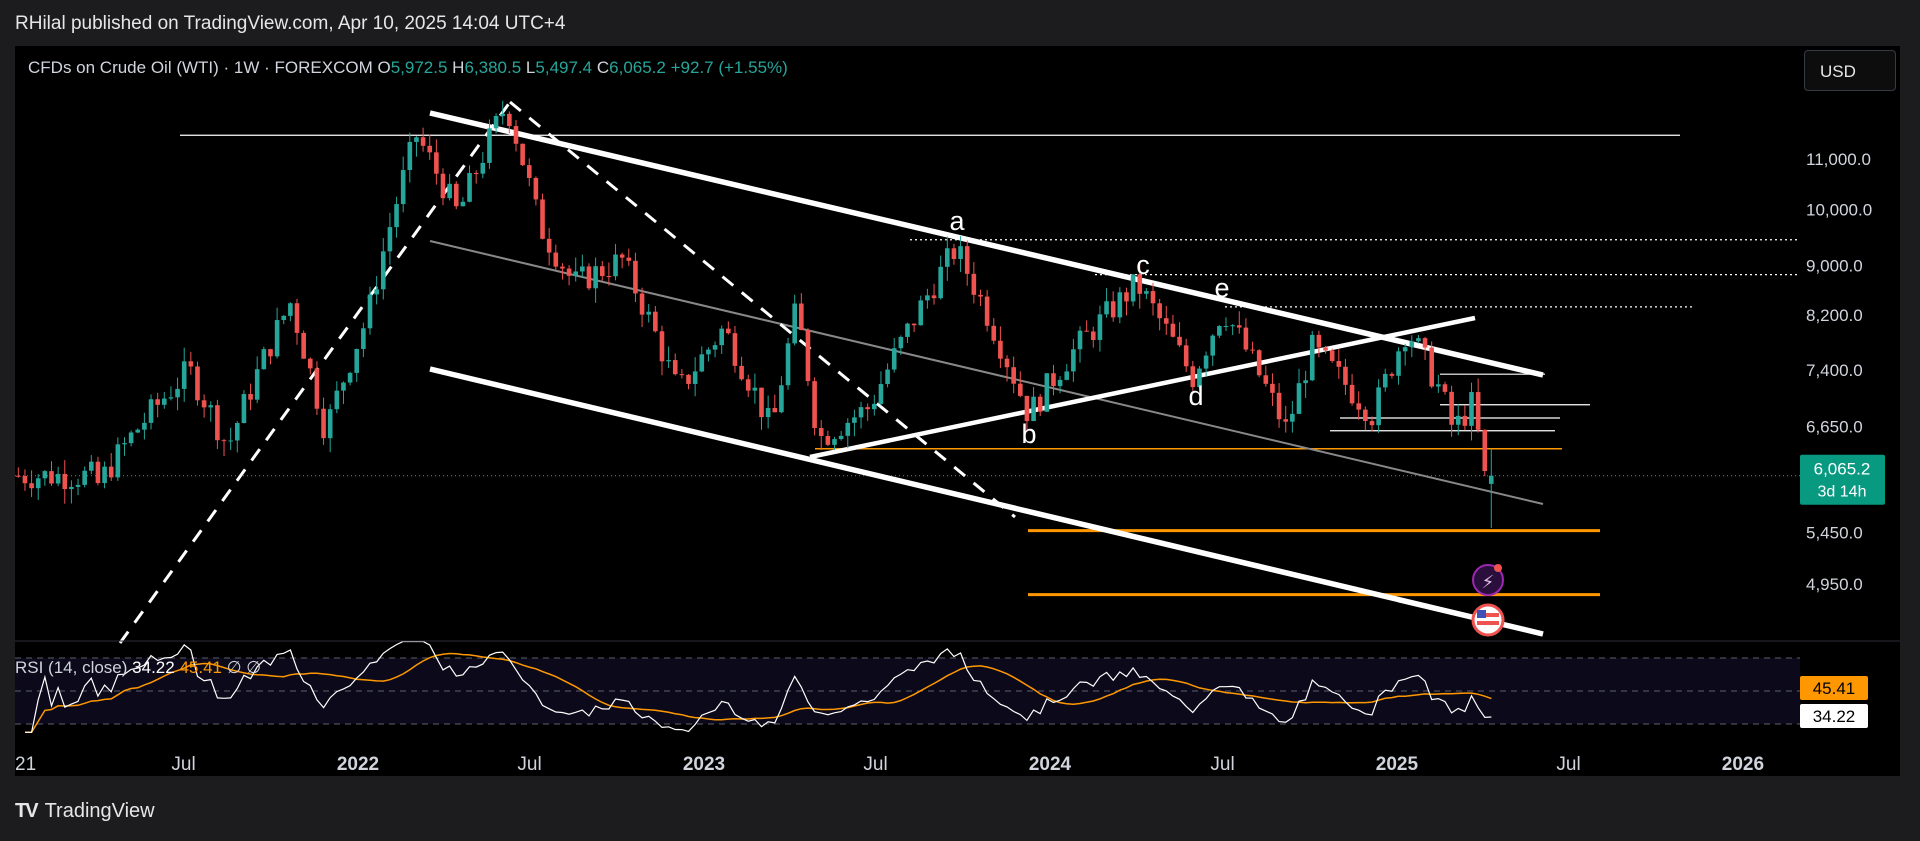 This screenshot has height=841, width=1920. What do you see at coordinates (71, 667) in the screenshot?
I see `rsi-label: RSI (14, close)` at bounding box center [71, 667].